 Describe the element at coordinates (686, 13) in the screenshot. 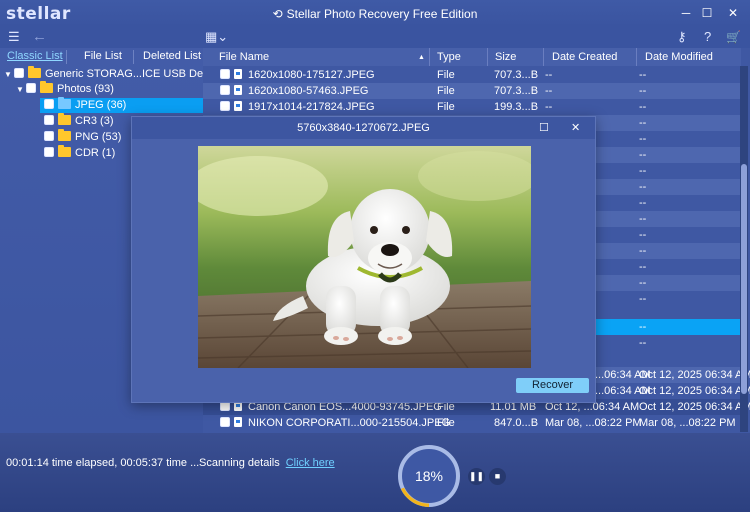

I see `minimize-button: ─` at that location.